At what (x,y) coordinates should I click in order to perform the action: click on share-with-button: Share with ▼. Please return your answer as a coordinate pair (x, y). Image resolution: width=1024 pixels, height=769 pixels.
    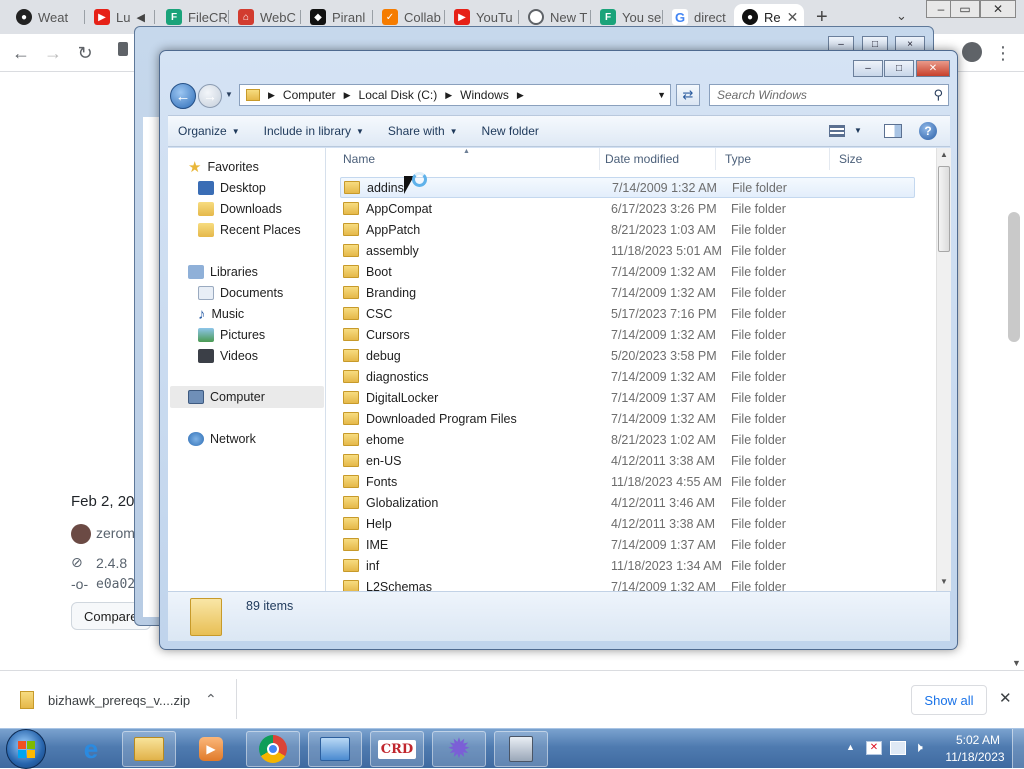
    Looking at the image, I should click on (423, 131).